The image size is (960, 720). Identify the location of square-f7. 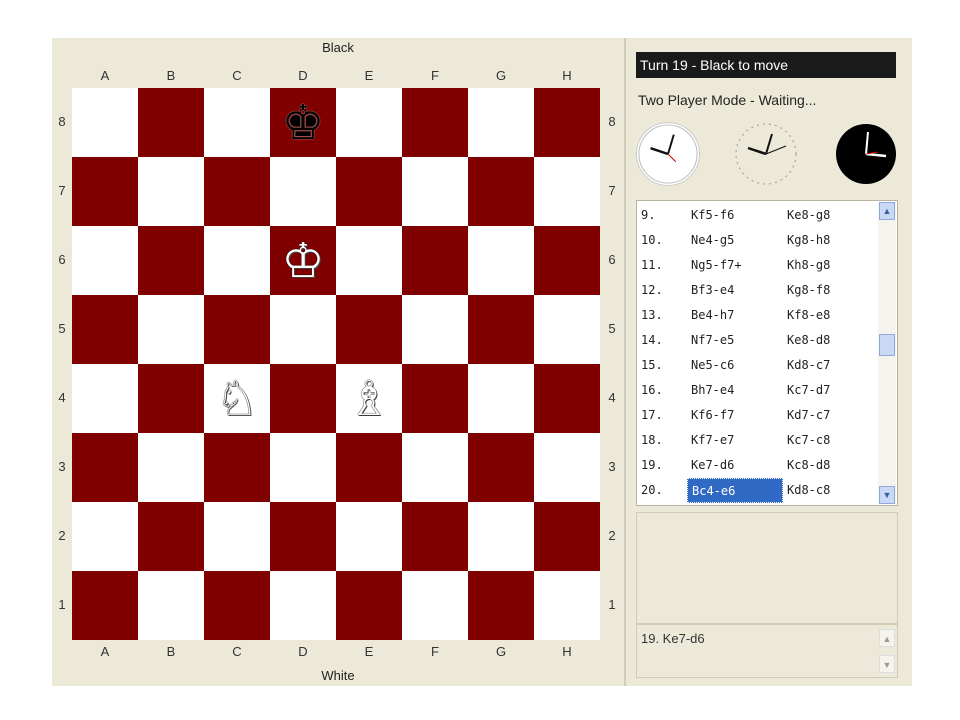
(435, 191).